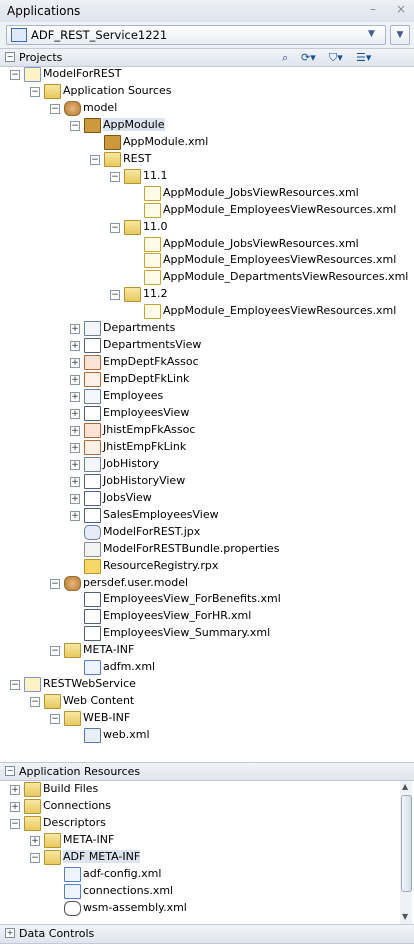 The height and width of the screenshot is (944, 414). I want to click on tree-node: − REST, so click(207, 159).